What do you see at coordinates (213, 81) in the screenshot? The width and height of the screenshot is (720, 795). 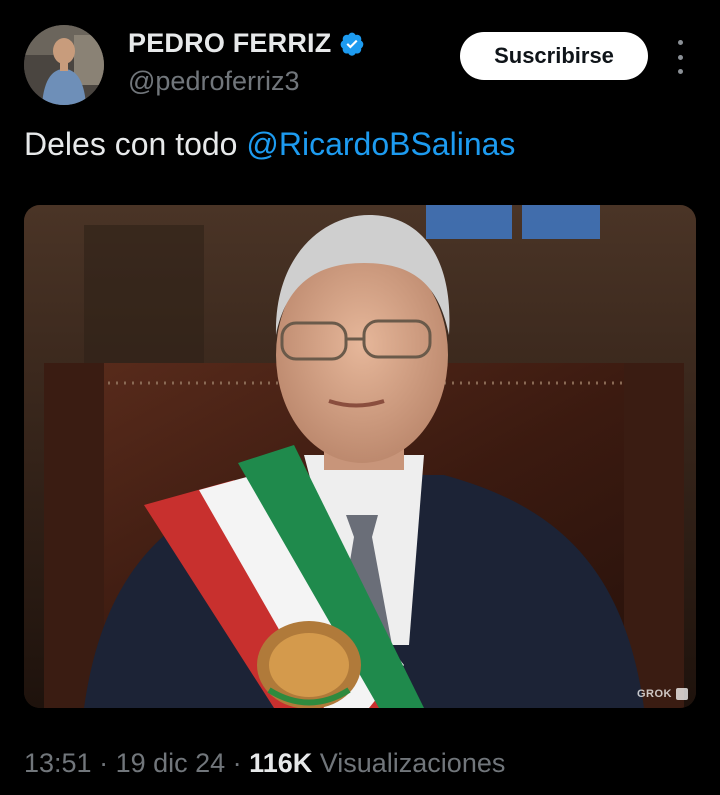 I see `author-handle: @pedroferriz3` at bounding box center [213, 81].